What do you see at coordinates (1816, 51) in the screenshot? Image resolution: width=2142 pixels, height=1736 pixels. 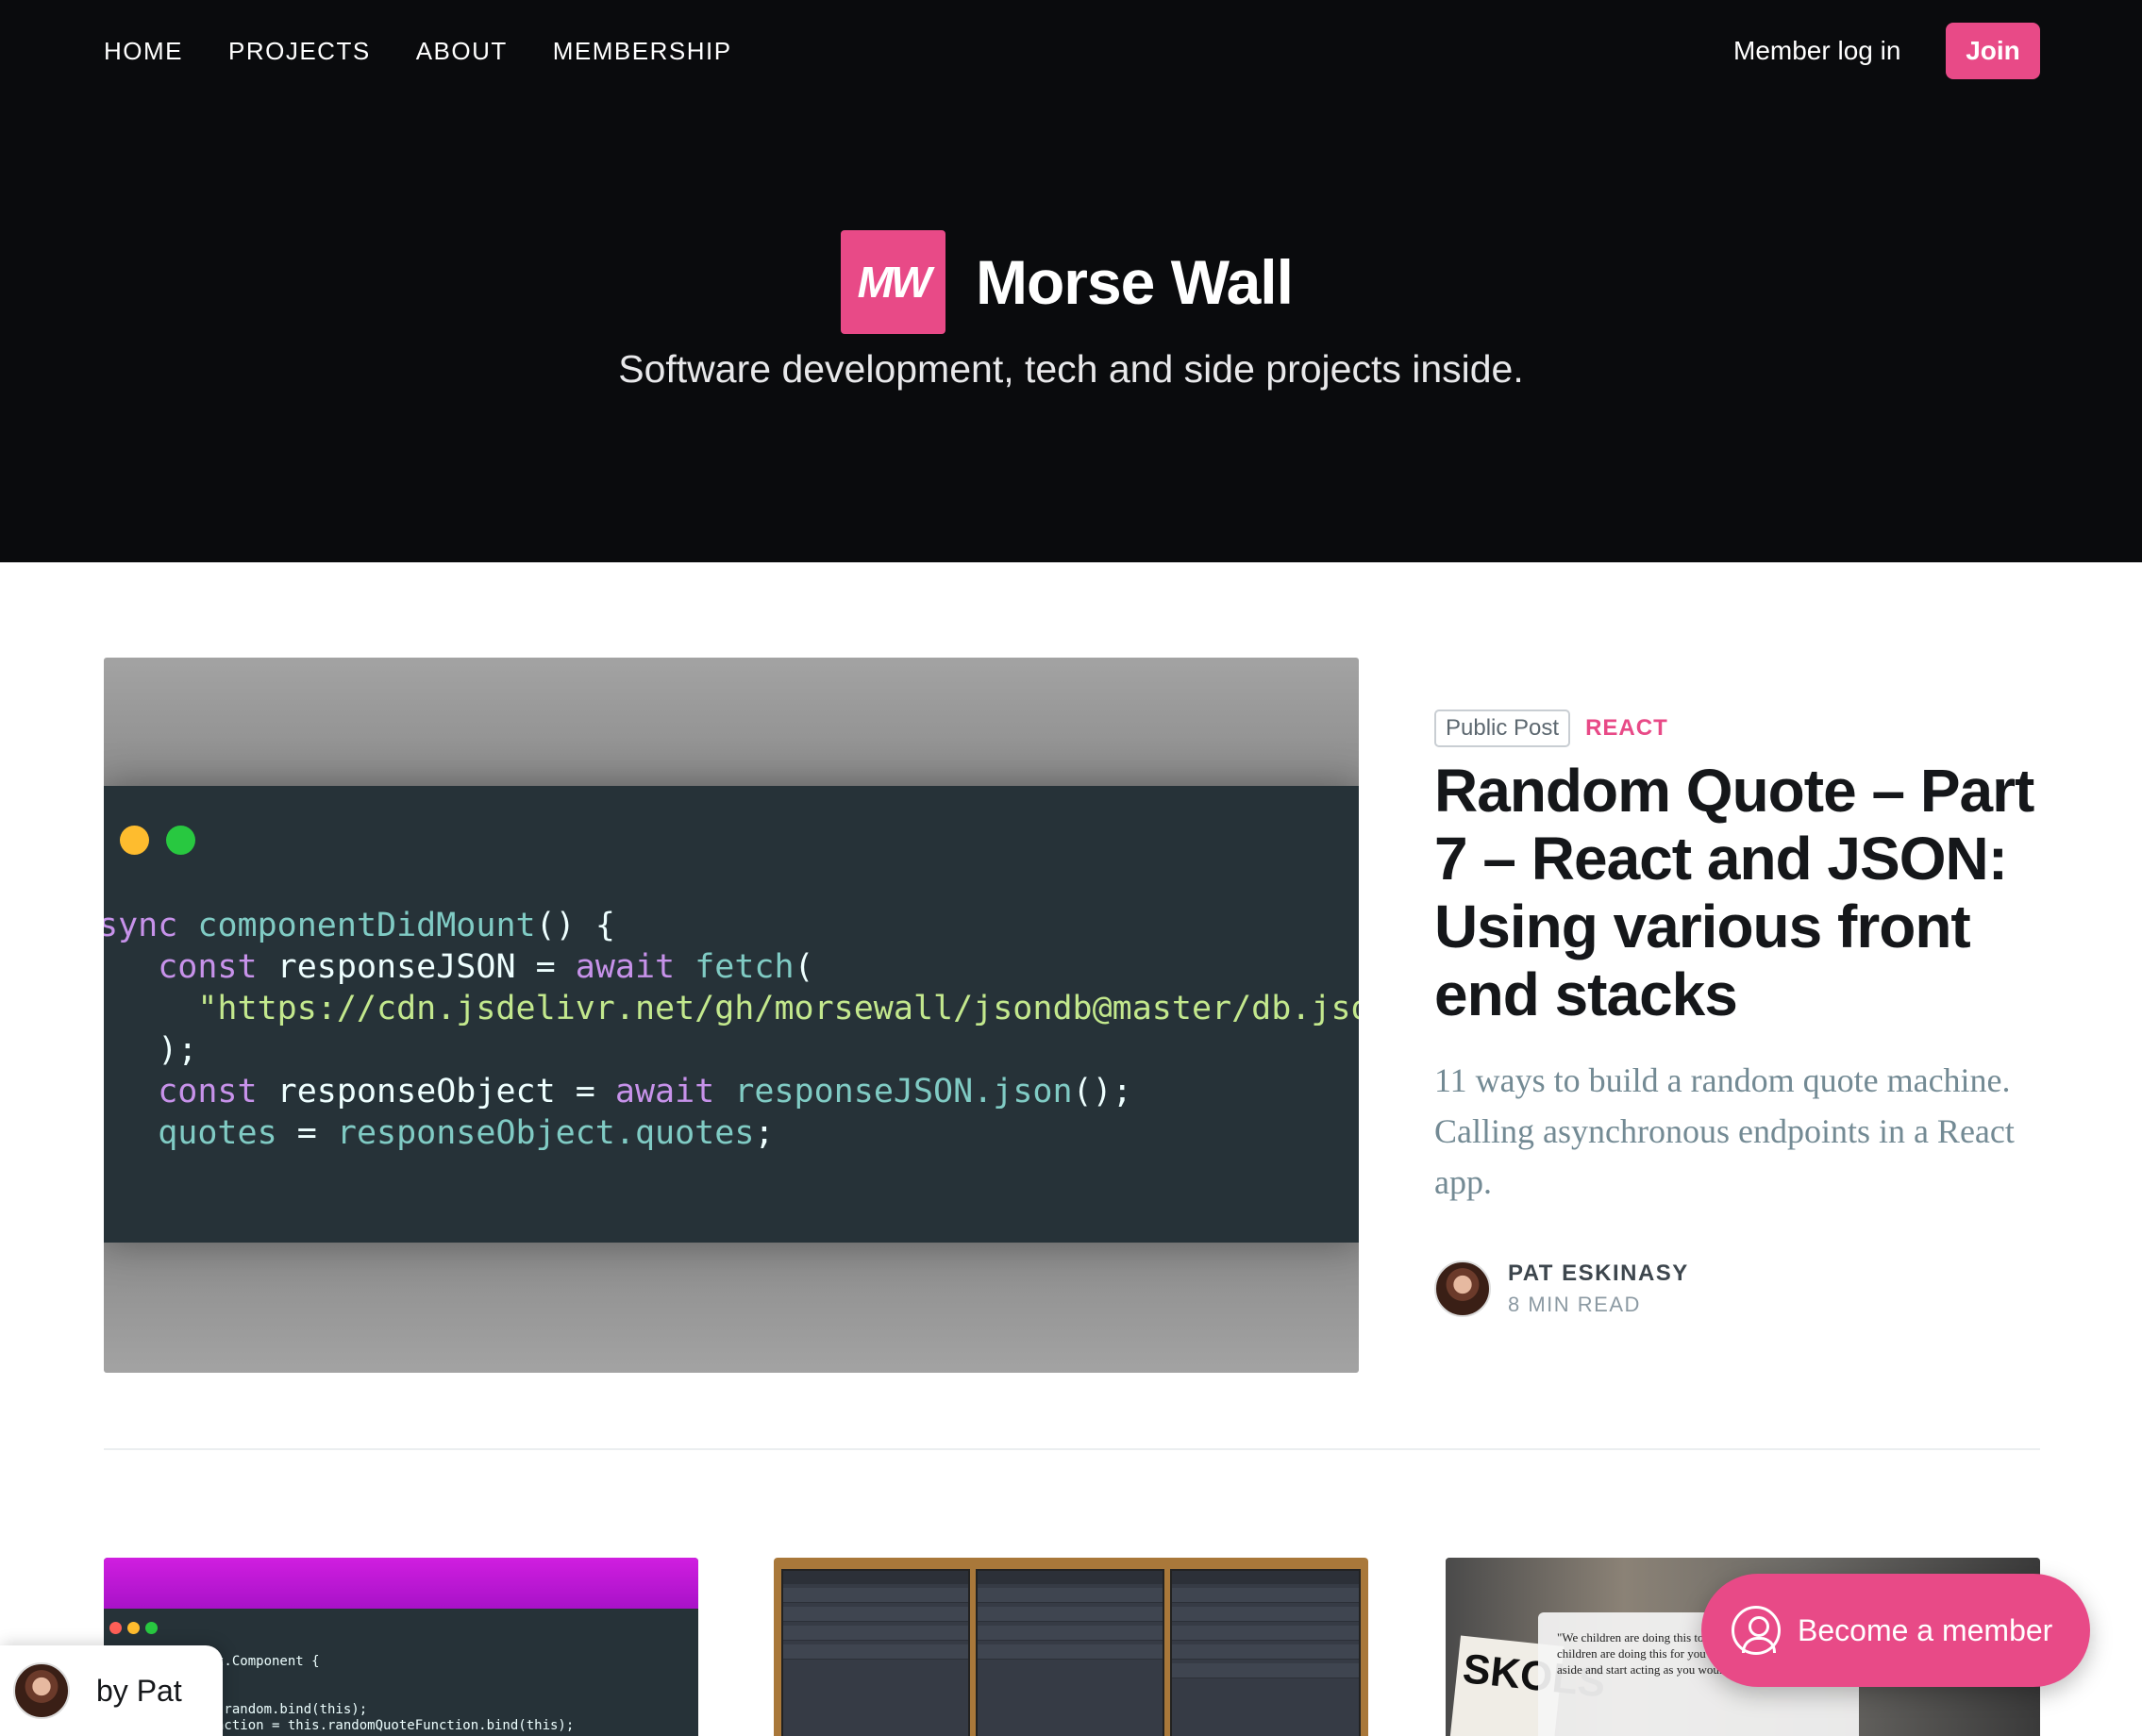 I see `member-login-link: Member log in` at bounding box center [1816, 51].